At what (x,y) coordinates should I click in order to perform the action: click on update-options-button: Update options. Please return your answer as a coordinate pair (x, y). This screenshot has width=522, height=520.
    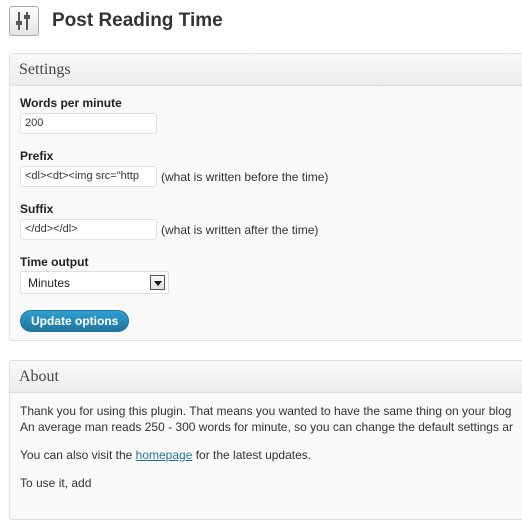
    Looking at the image, I should click on (75, 321).